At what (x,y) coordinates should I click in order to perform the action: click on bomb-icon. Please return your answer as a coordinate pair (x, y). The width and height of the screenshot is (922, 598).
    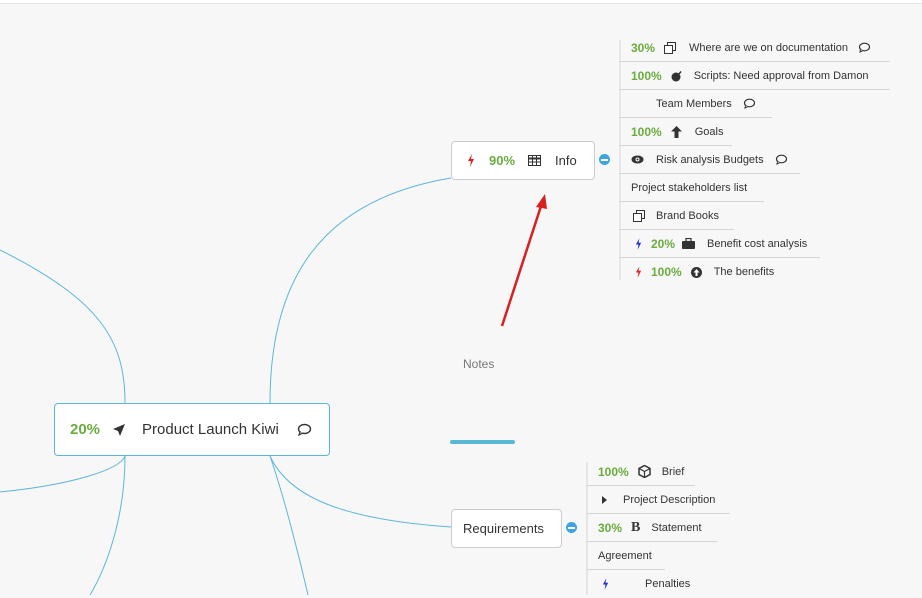
    Looking at the image, I should click on (677, 76).